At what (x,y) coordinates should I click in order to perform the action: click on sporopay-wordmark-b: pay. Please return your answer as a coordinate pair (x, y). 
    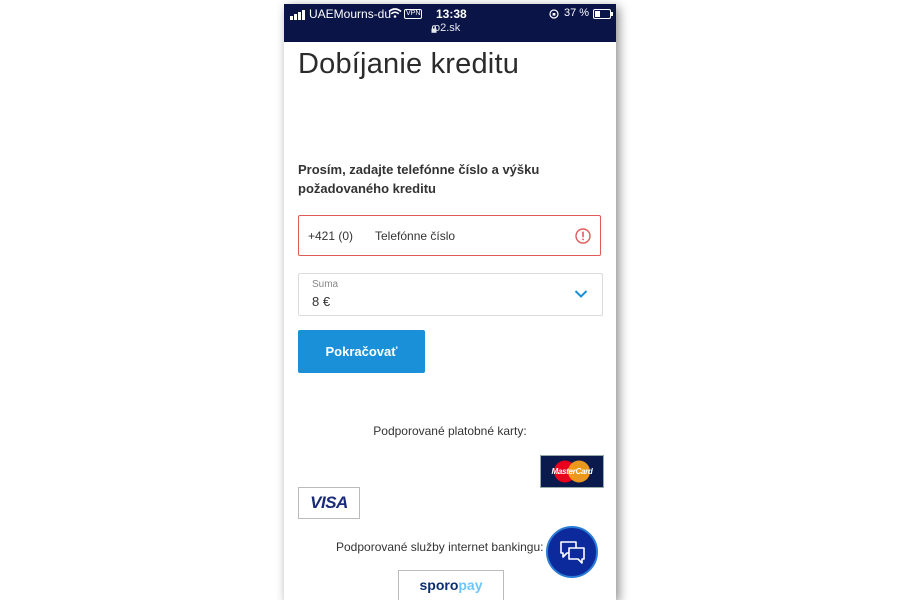
    Looking at the image, I should click on (470, 585).